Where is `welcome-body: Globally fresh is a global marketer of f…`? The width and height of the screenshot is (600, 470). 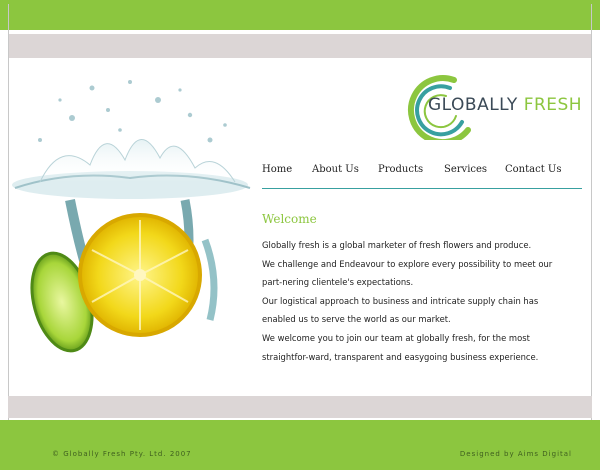 welcome-body: Globally fresh is a global marketer of f… is located at coordinates (415, 301).